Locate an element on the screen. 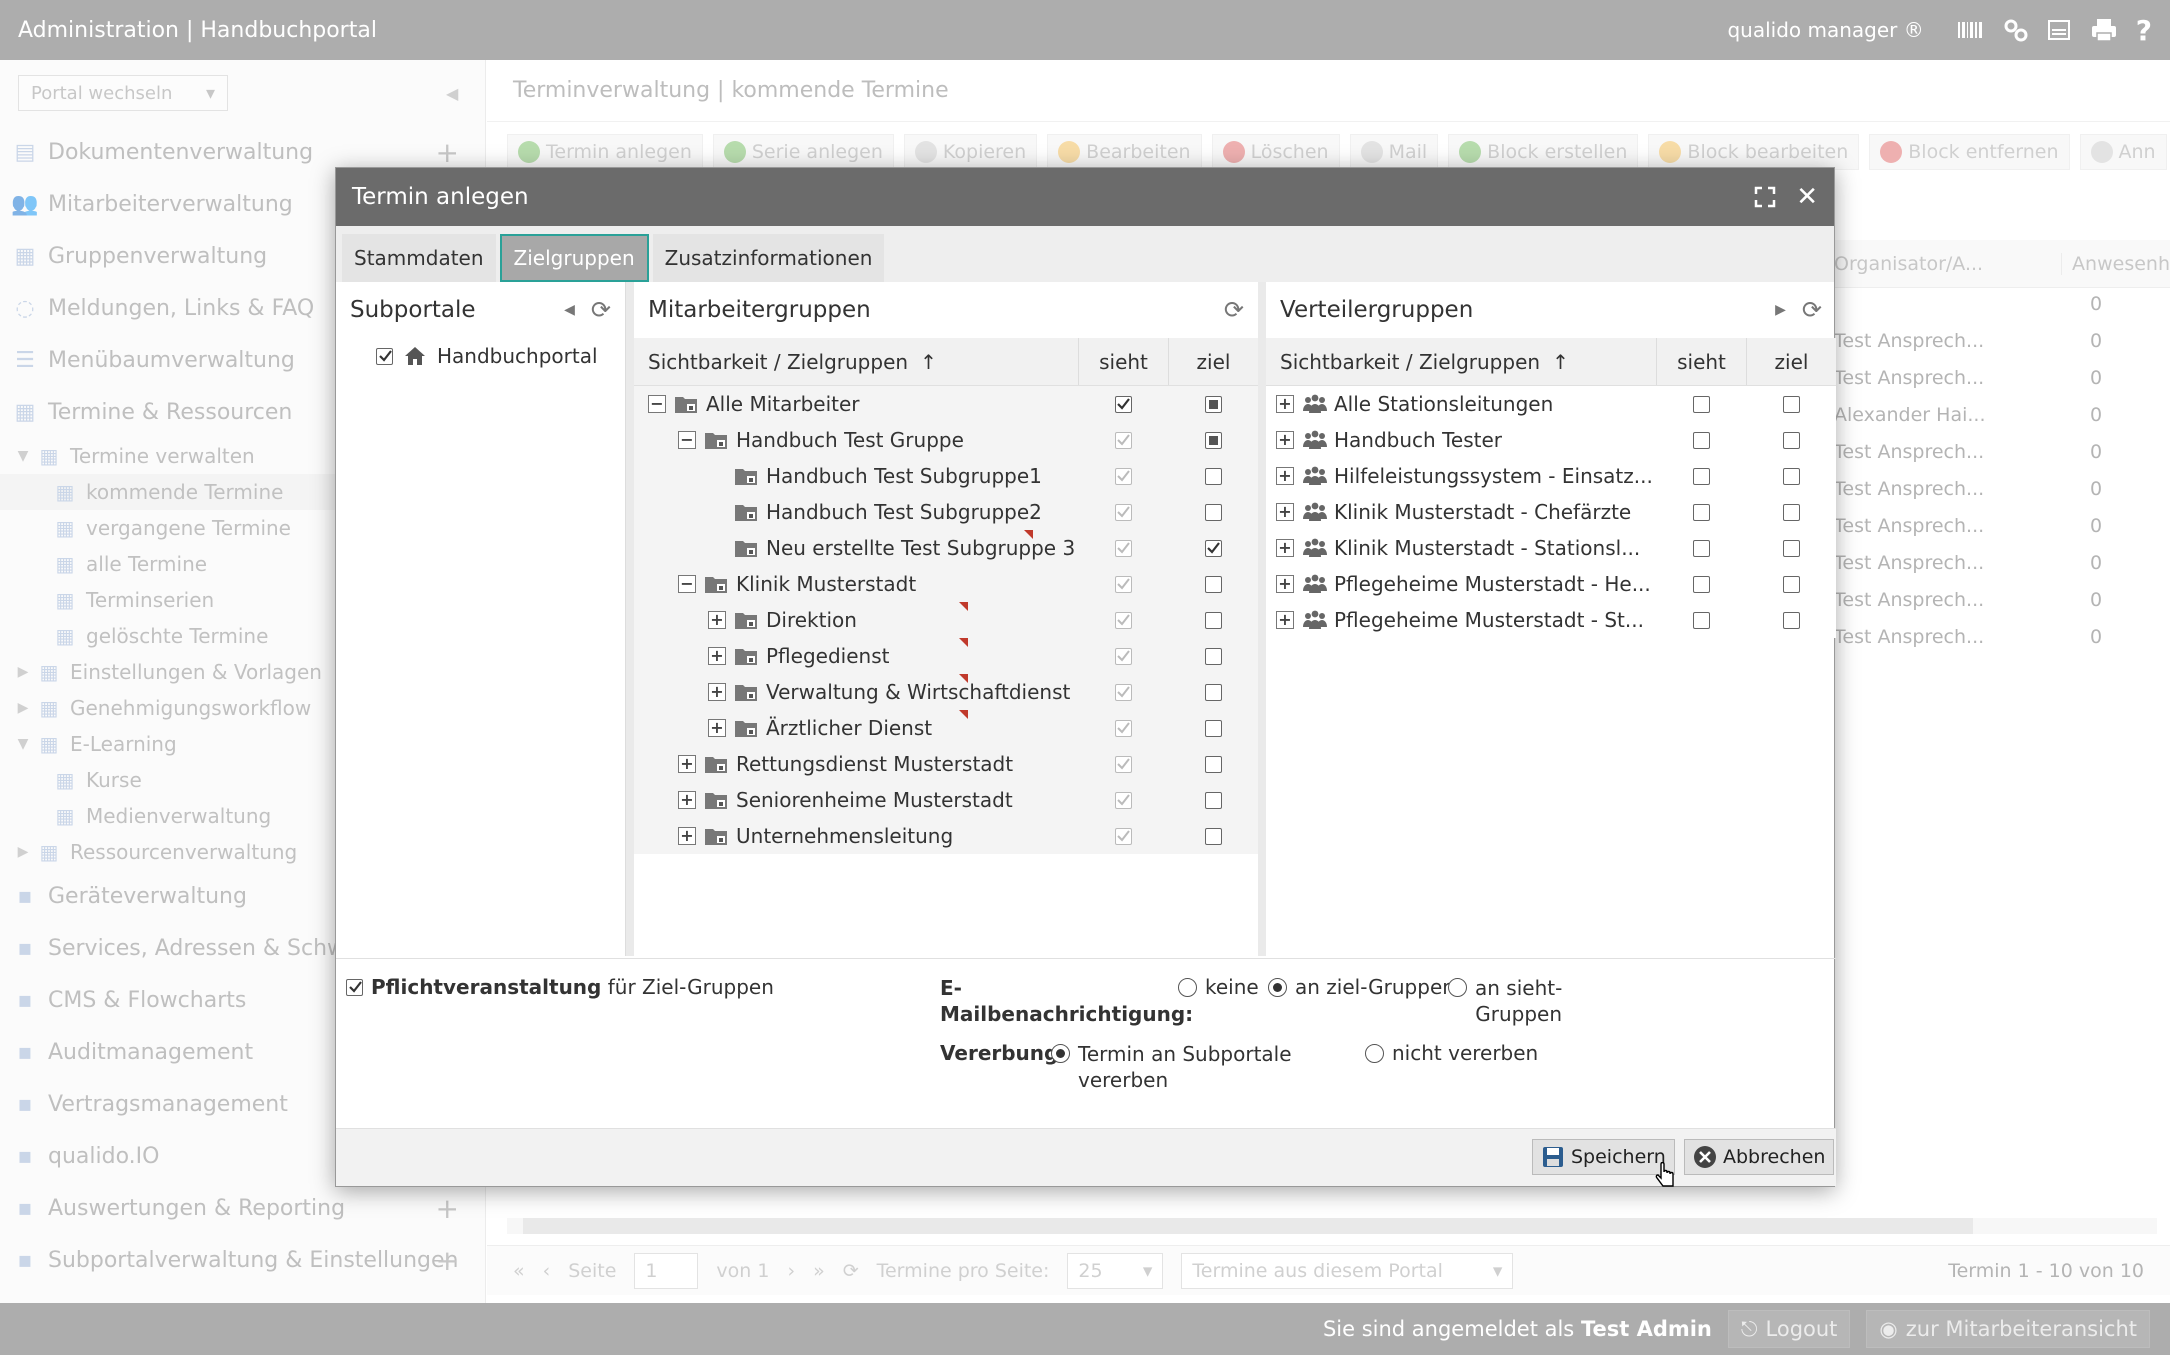 This screenshot has height=1355, width=2170. pflicht-option: Pflichtveranstaltung für Ziel-Gruppen is located at coordinates (560, 987).